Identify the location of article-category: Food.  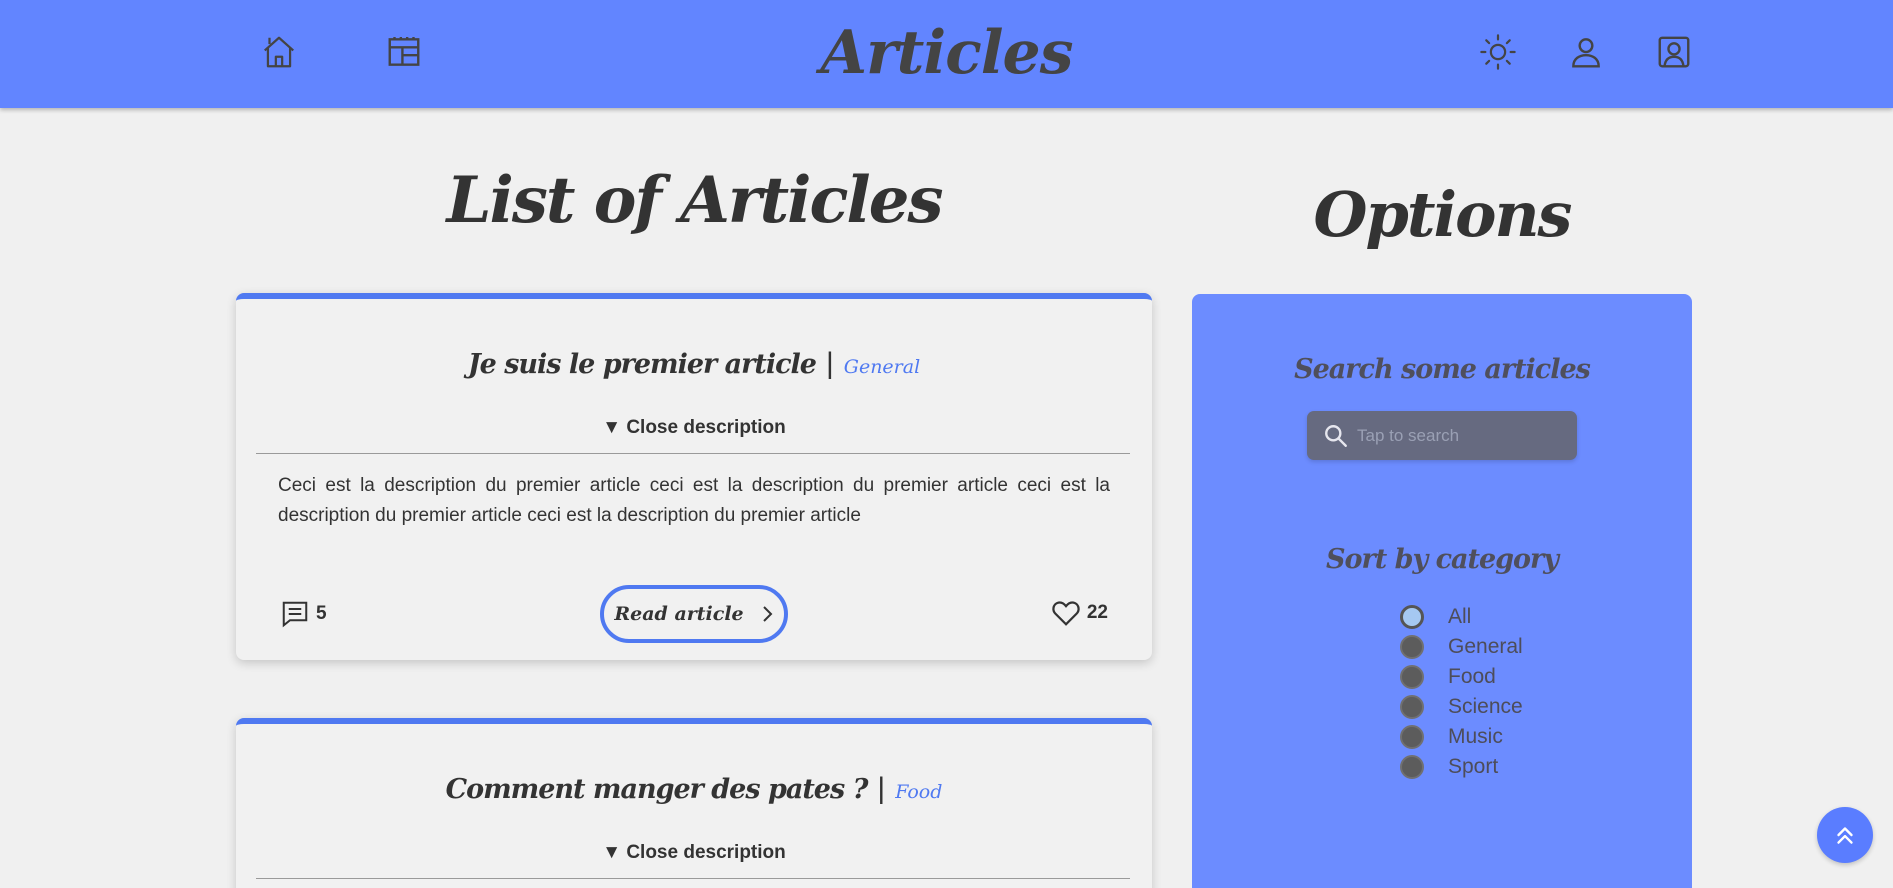
(918, 792).